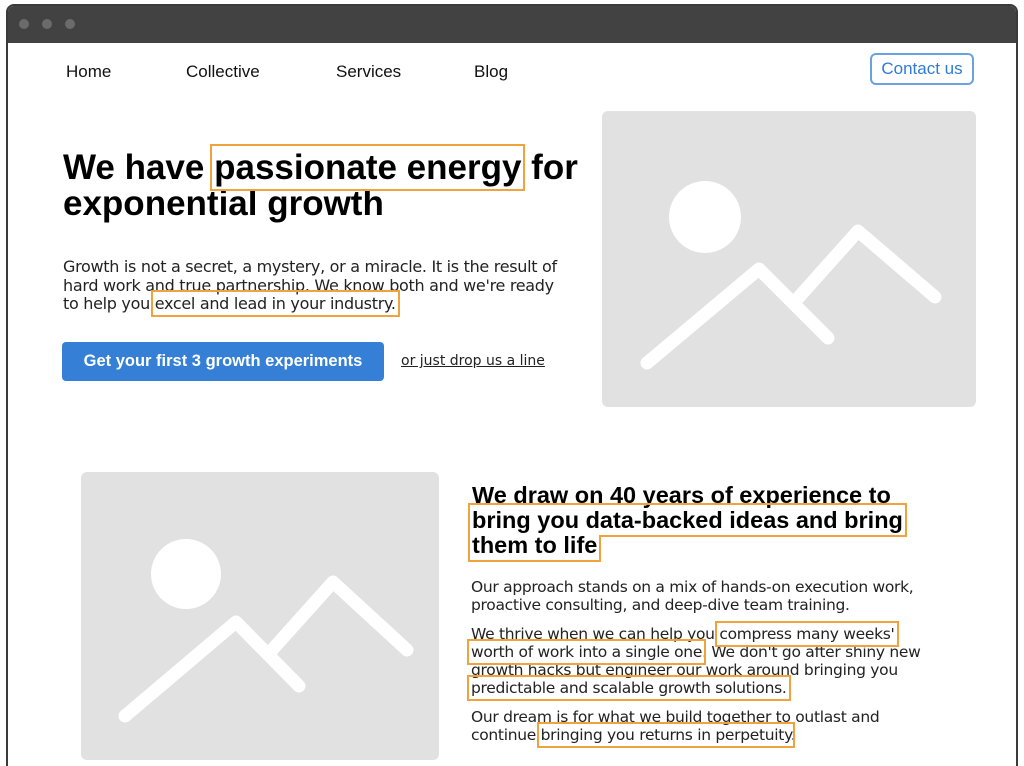  I want to click on nav-blog: Blog, so click(491, 72).